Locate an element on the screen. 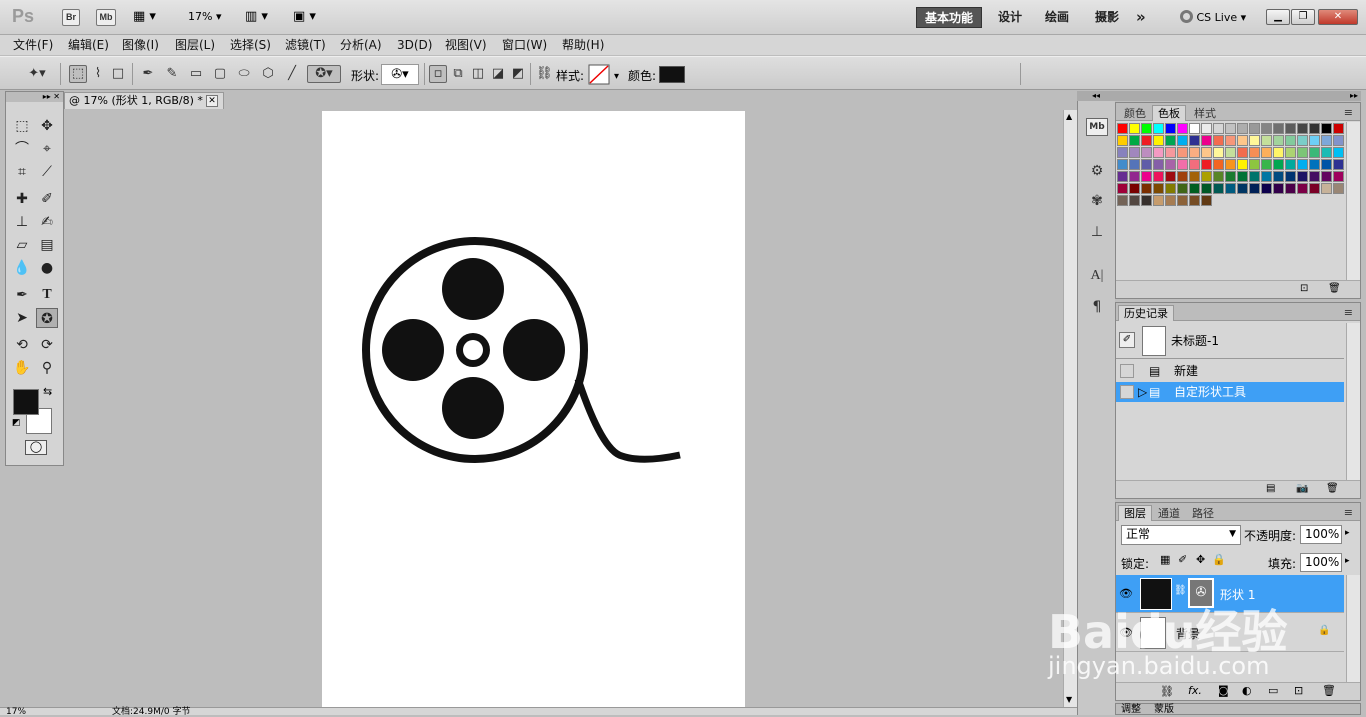 The width and height of the screenshot is (1366, 717). line-tool-button: ╱ is located at coordinates (292, 74).